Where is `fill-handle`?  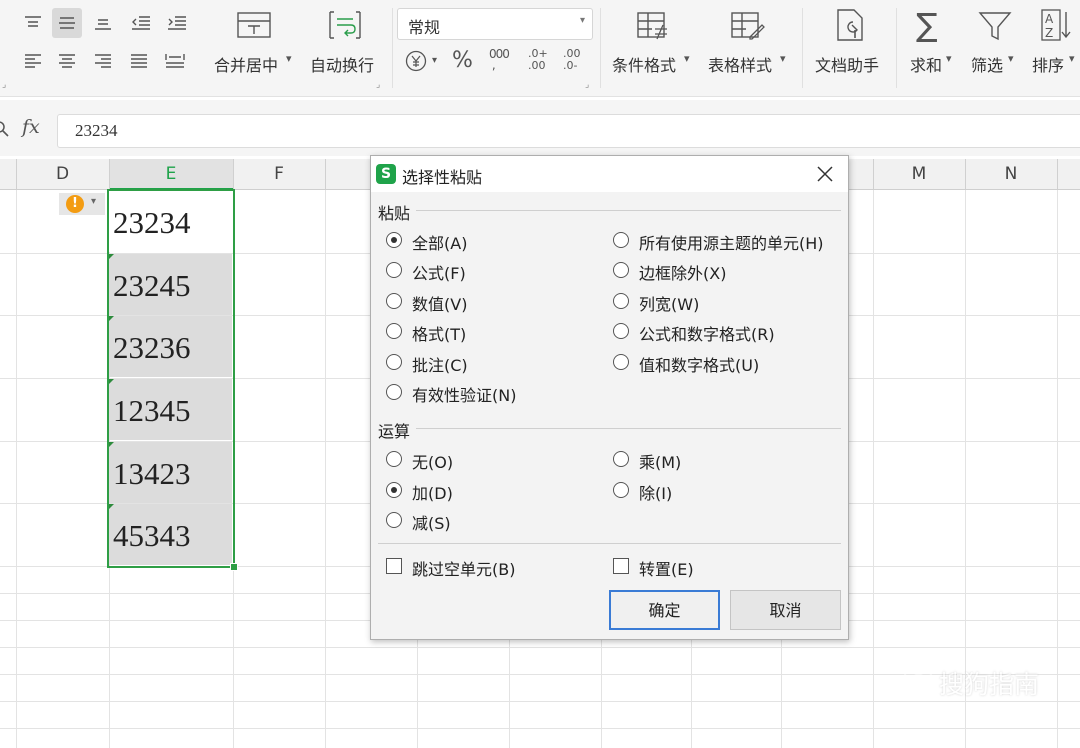 fill-handle is located at coordinates (234, 567).